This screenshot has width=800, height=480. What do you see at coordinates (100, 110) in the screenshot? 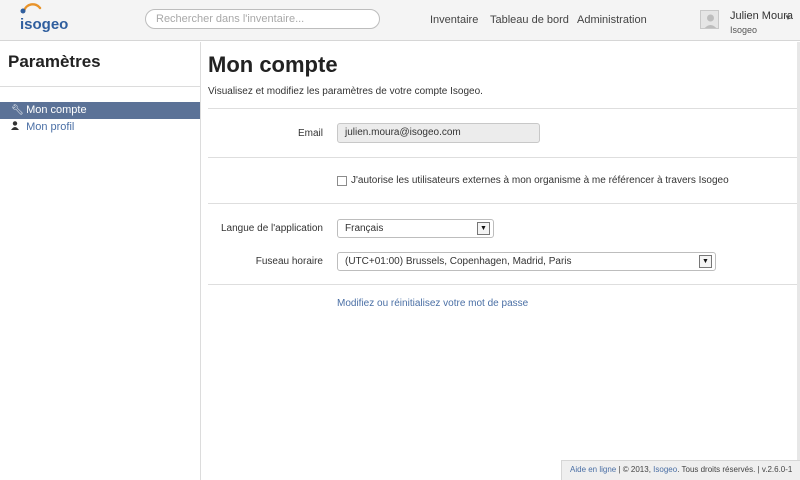
I see `sidebar-item-mon-compte: 🔧︎ Mon compte` at bounding box center [100, 110].